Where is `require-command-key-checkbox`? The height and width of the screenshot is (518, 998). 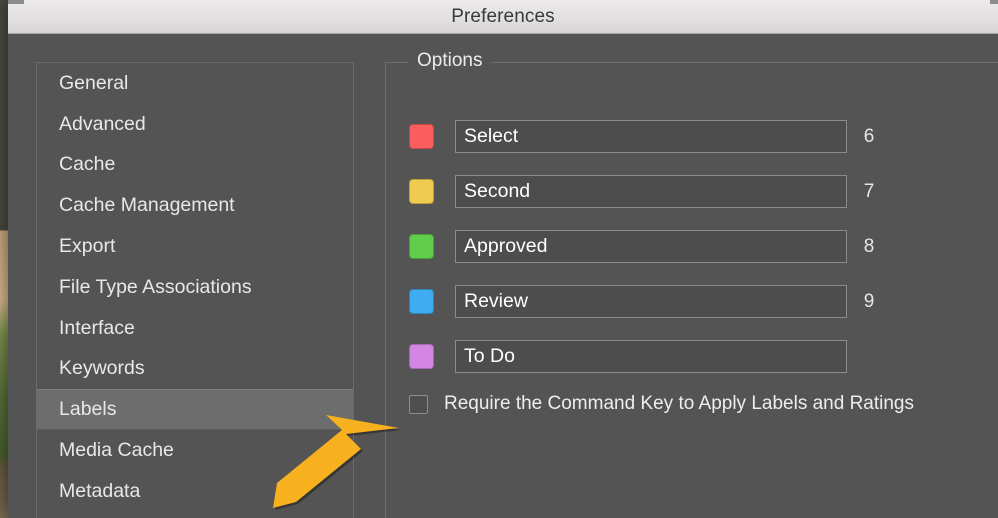
require-command-key-checkbox is located at coordinates (418, 404).